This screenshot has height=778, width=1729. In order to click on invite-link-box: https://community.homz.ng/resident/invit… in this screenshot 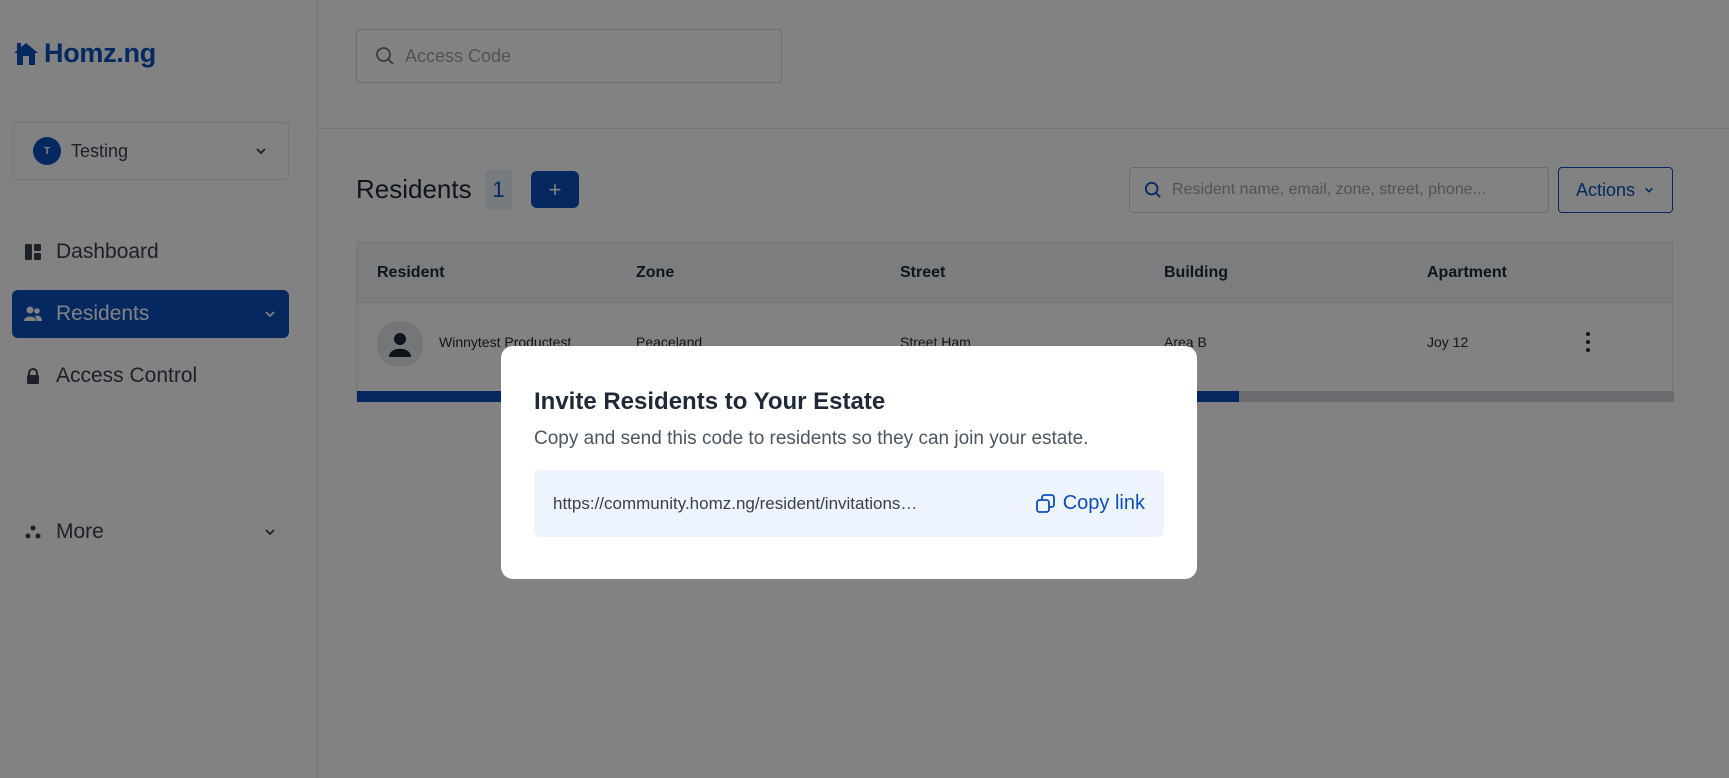, I will do `click(849, 503)`.